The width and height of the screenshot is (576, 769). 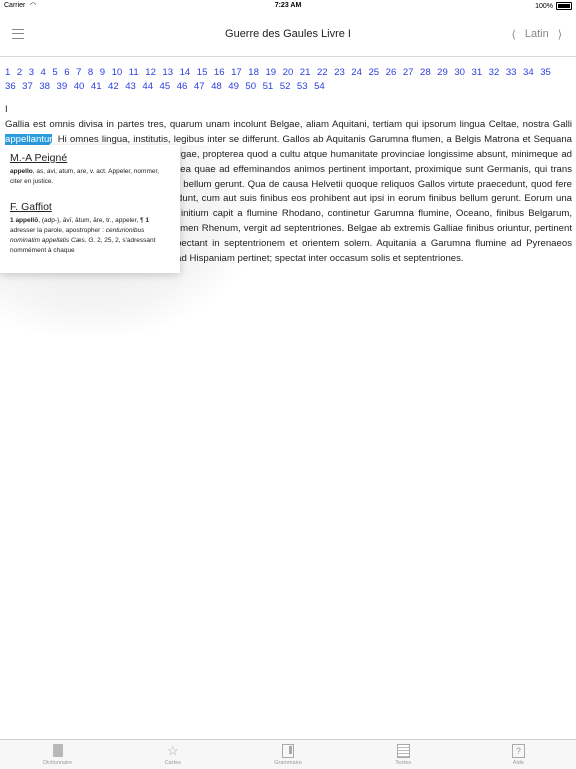 What do you see at coordinates (459, 73) in the screenshot?
I see `chapter-link: 30` at bounding box center [459, 73].